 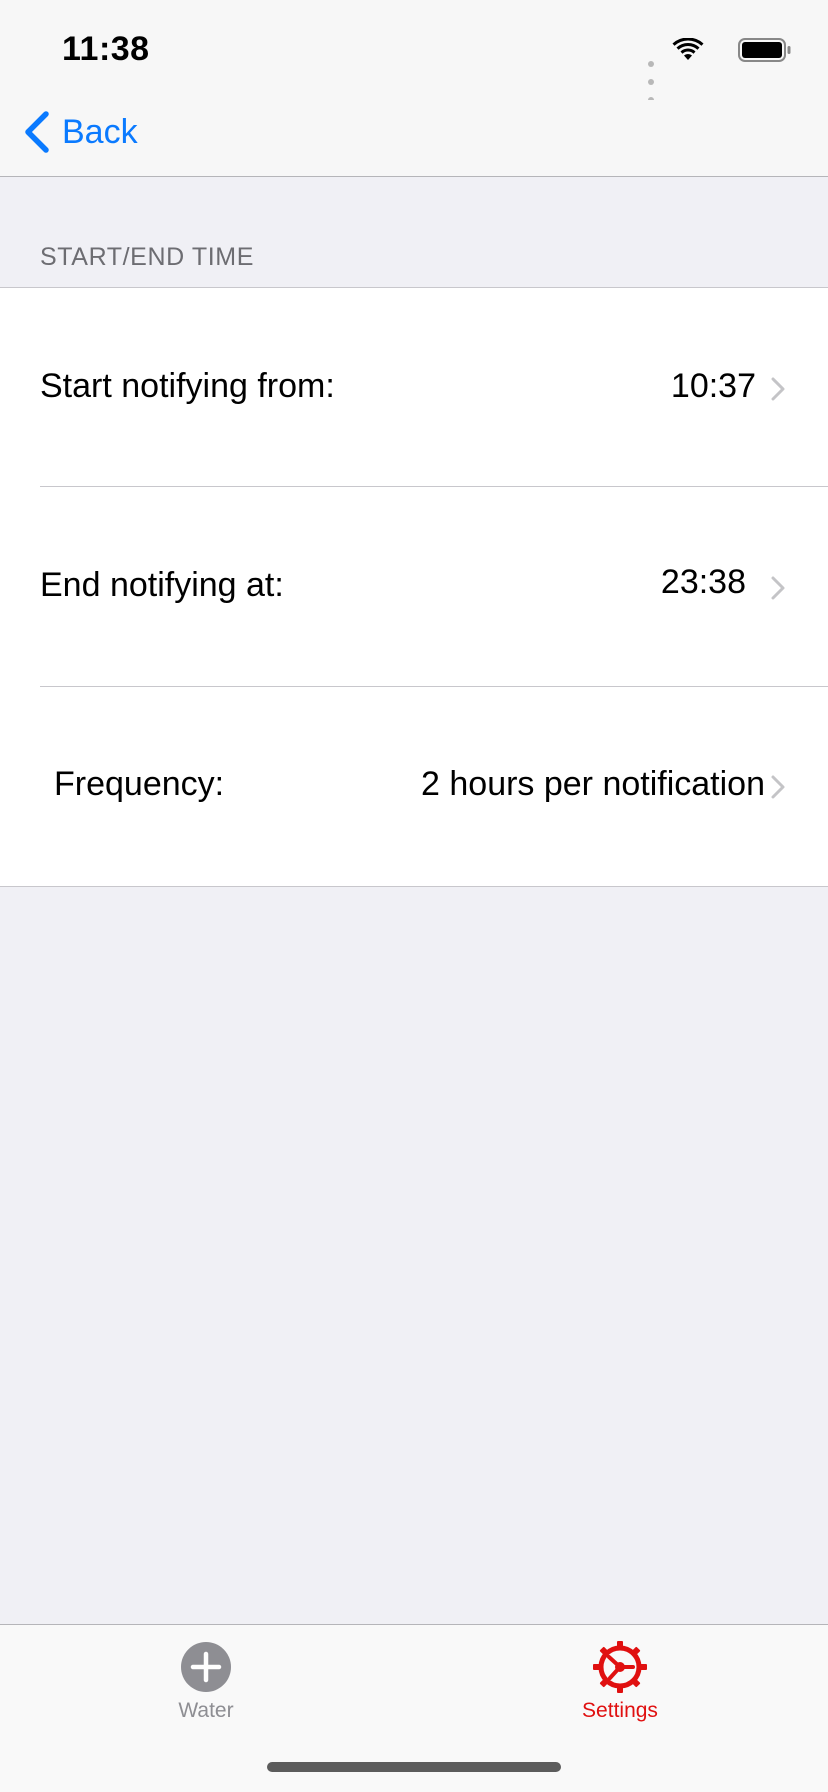 What do you see at coordinates (206, 1667) in the screenshot?
I see `plus-circle-icon` at bounding box center [206, 1667].